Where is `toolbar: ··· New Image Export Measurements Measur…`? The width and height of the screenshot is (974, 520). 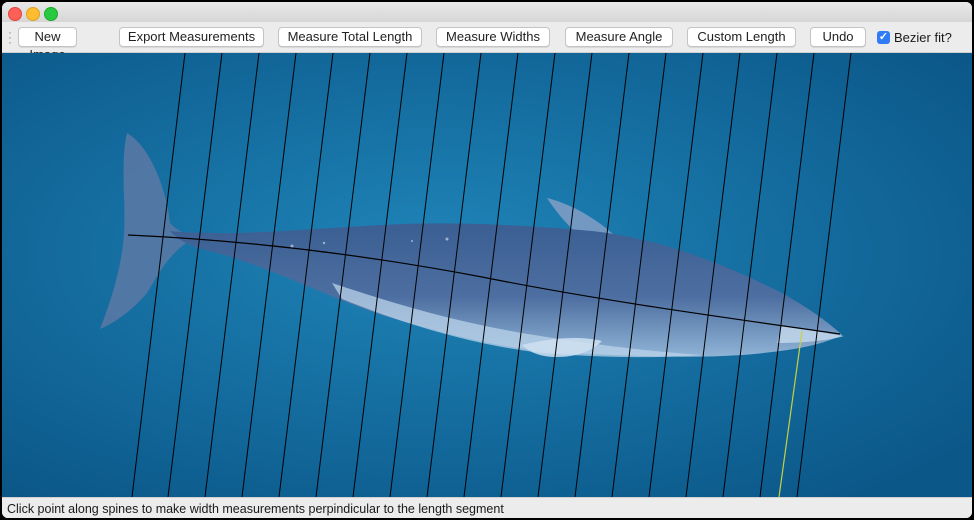 toolbar: ··· New Image Export Measurements Measur… is located at coordinates (487, 42).